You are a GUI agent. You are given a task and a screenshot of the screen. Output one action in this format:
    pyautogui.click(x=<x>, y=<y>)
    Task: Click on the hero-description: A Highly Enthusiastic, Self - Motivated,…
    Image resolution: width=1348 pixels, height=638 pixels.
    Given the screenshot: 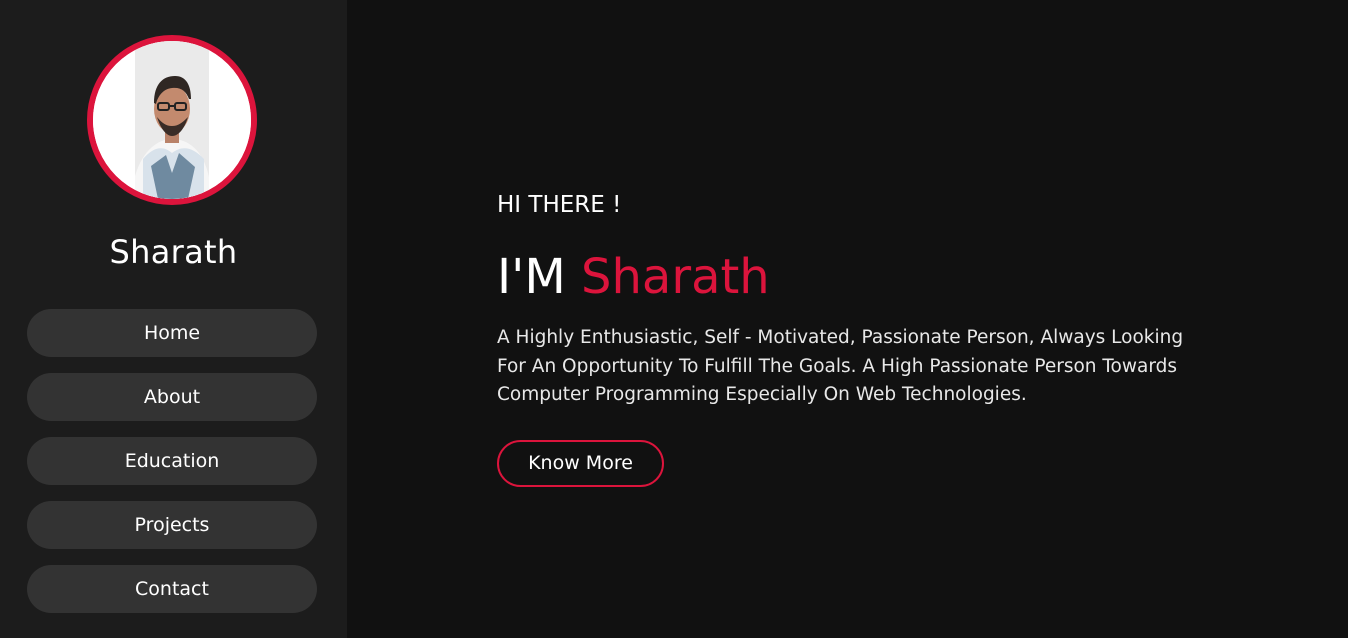 What is the action you would take?
    pyautogui.click(x=840, y=366)
    